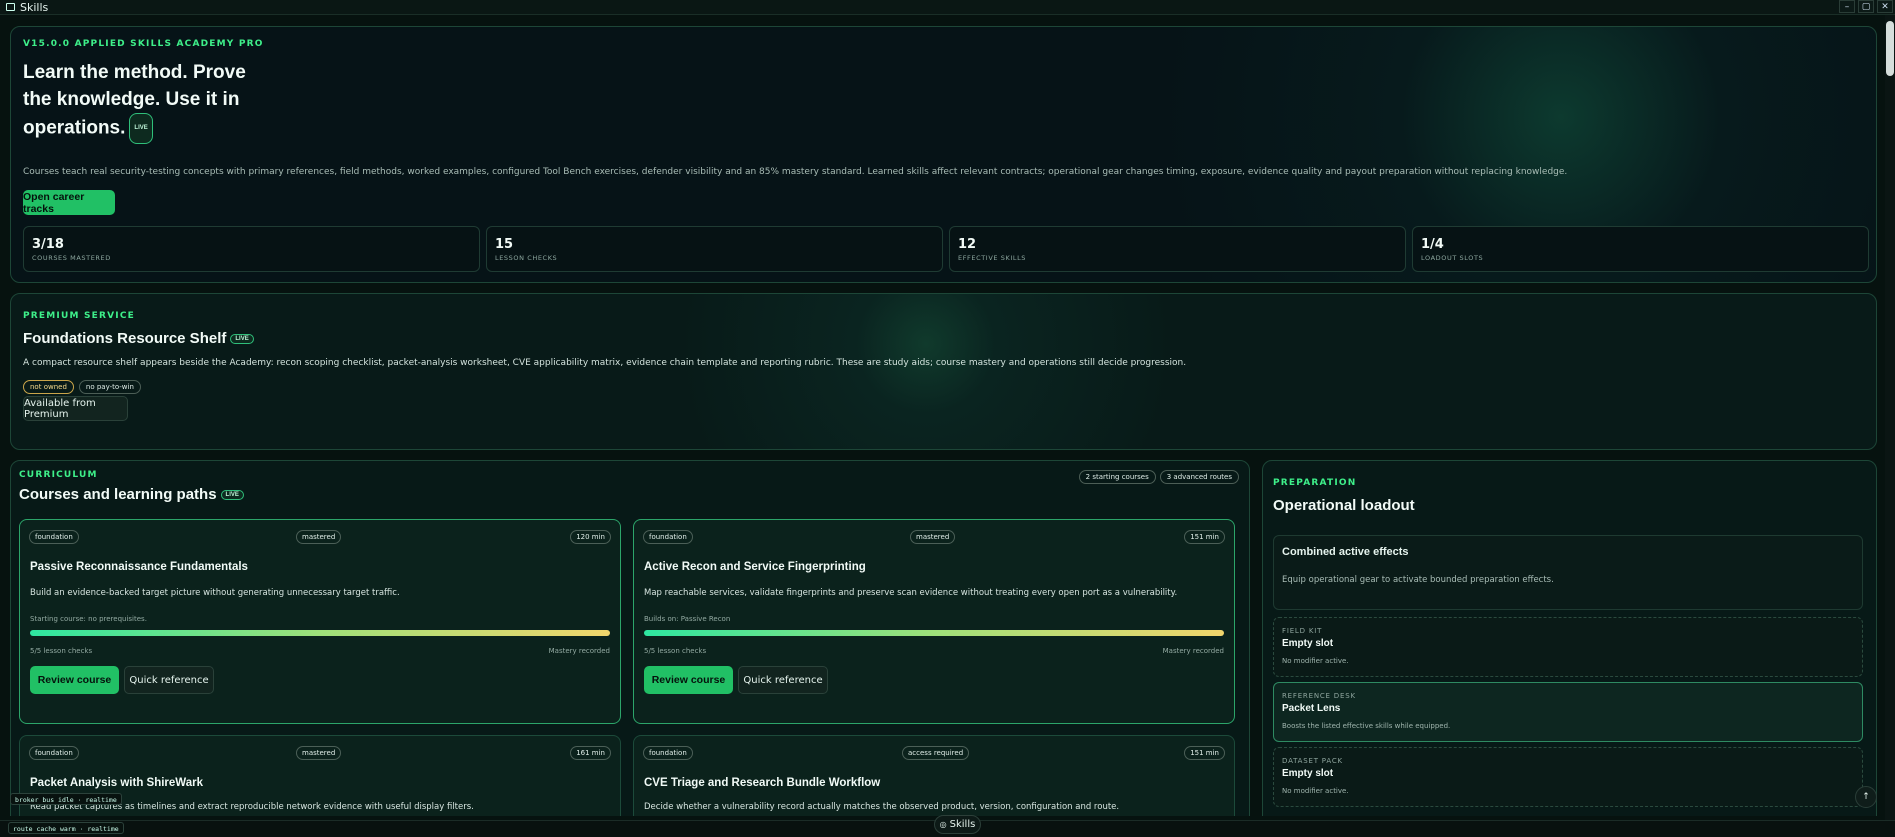 Image resolution: width=1895 pixels, height=837 pixels. Describe the element at coordinates (66, 799) in the screenshot. I see `broker-status-toast: broker bus idle · realtime` at that location.